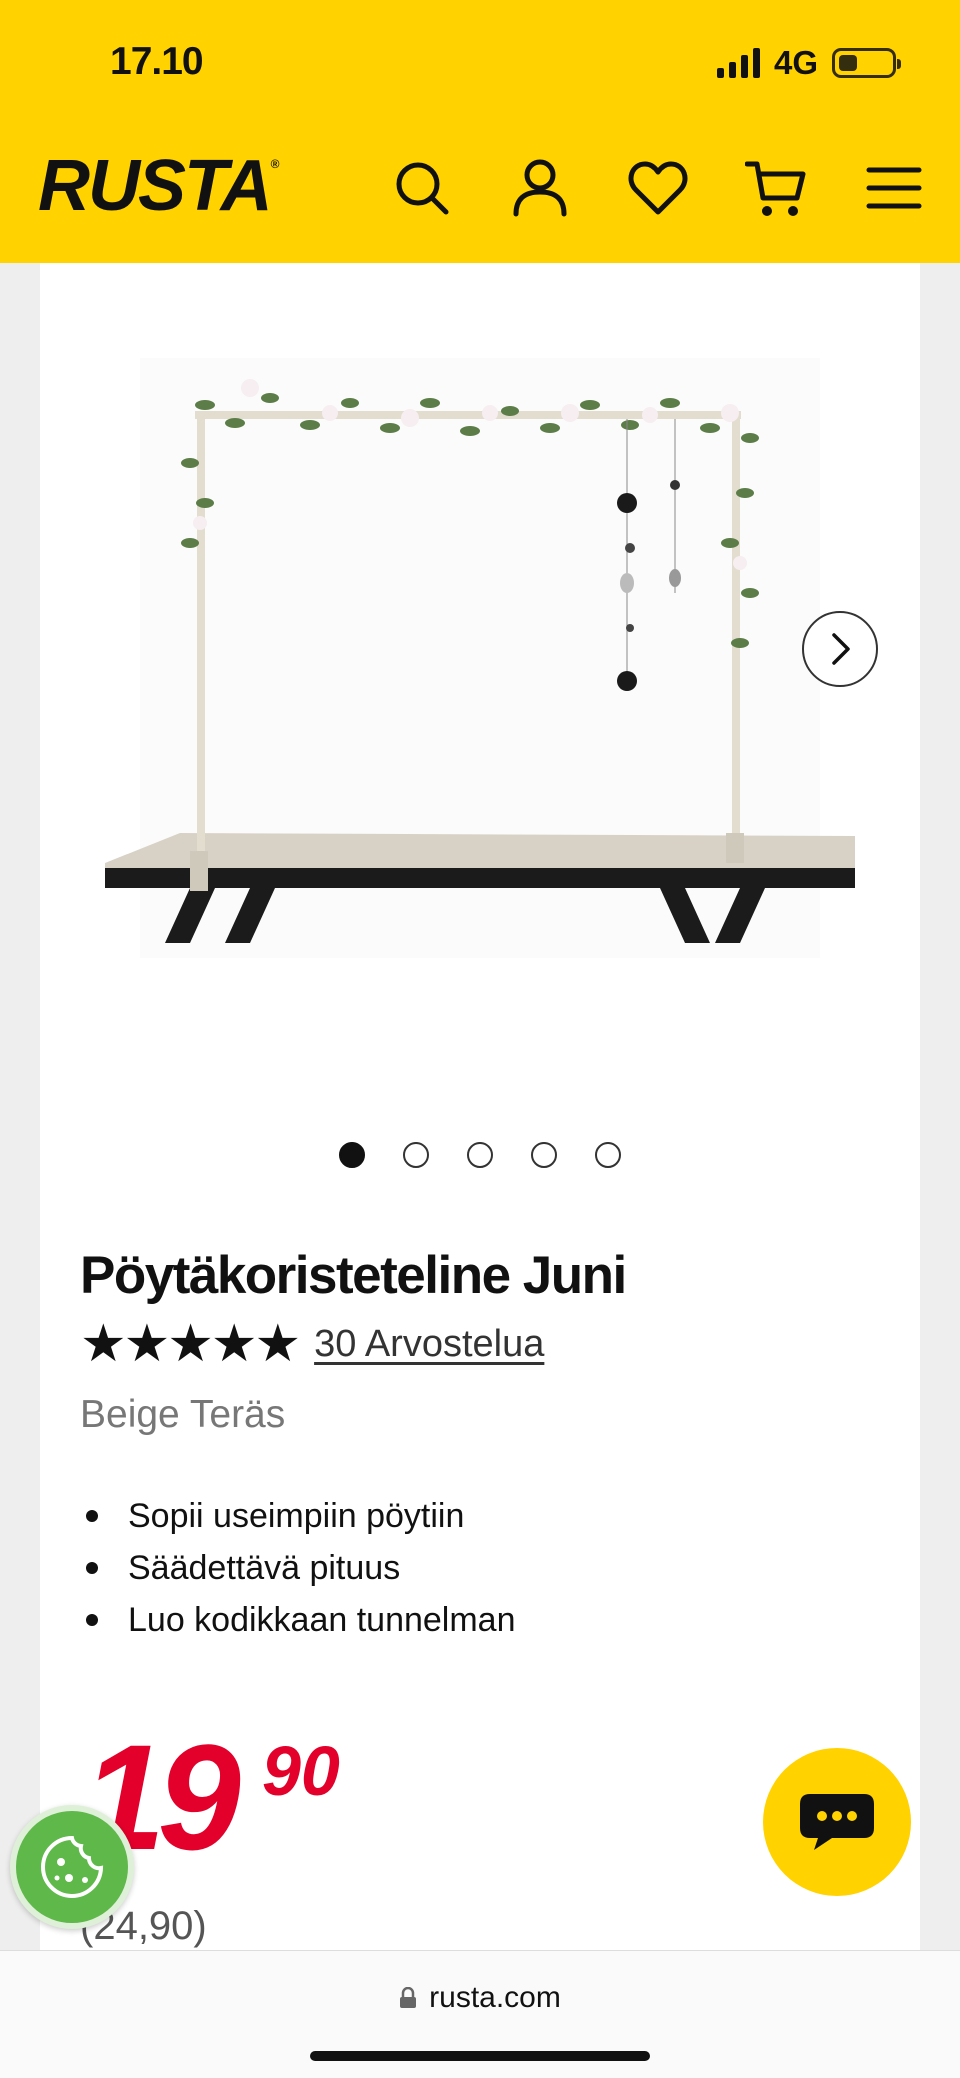  What do you see at coordinates (894, 188) in the screenshot?
I see `menu-icon` at bounding box center [894, 188].